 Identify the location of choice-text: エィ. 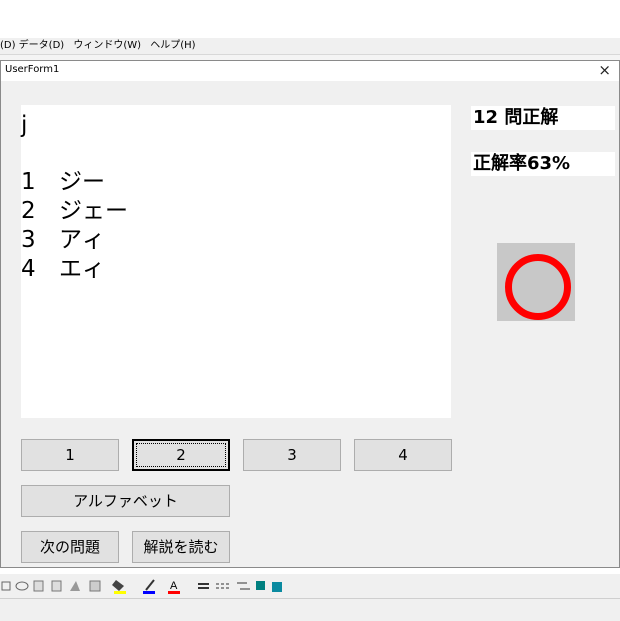
(82, 269).